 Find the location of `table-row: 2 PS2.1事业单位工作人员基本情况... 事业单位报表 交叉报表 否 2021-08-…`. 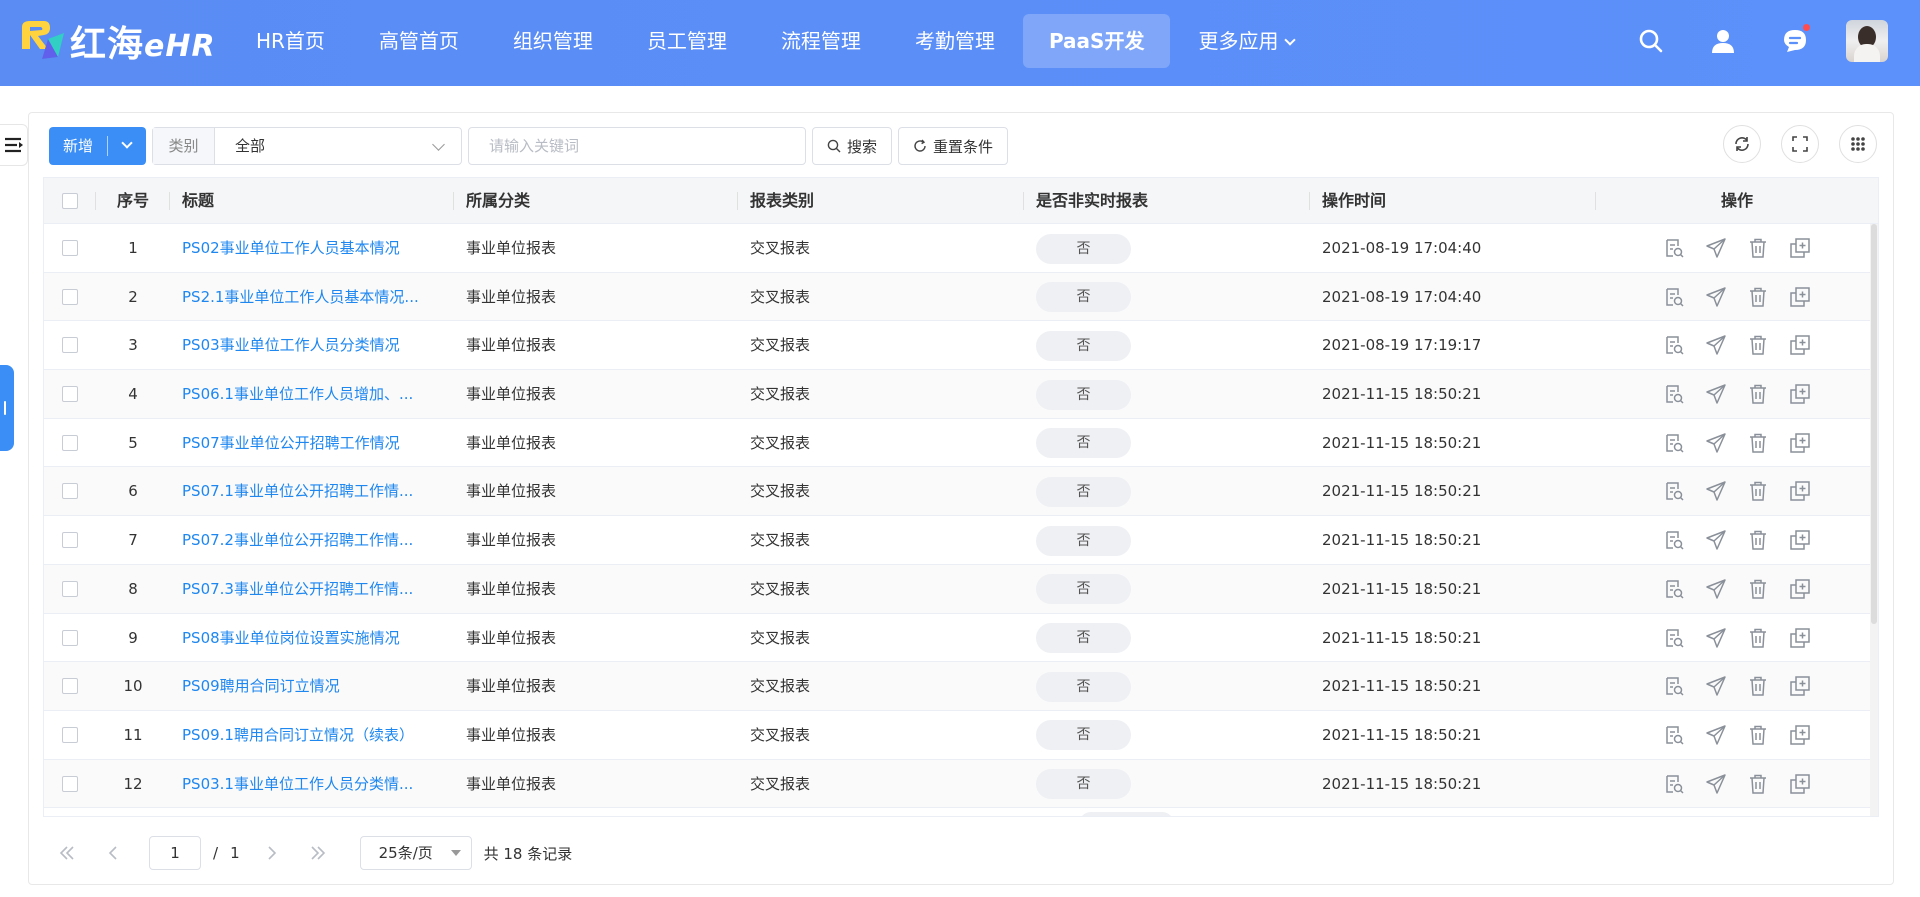

table-row: 2 PS2.1事业单位工作人员基本情况... 事业单位报表 交叉报表 否 2021-08-… is located at coordinates (961, 297).